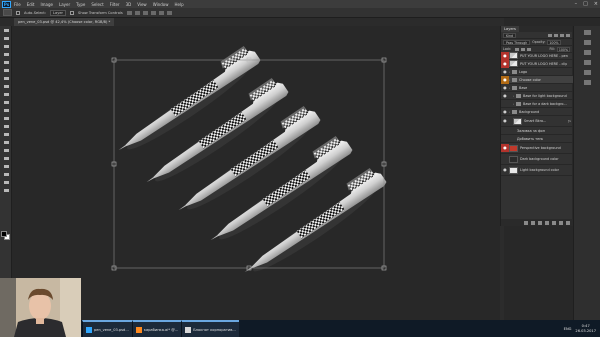  I want to click on layer-row: ● Smart Bkro... ƒx, so click(537, 121).